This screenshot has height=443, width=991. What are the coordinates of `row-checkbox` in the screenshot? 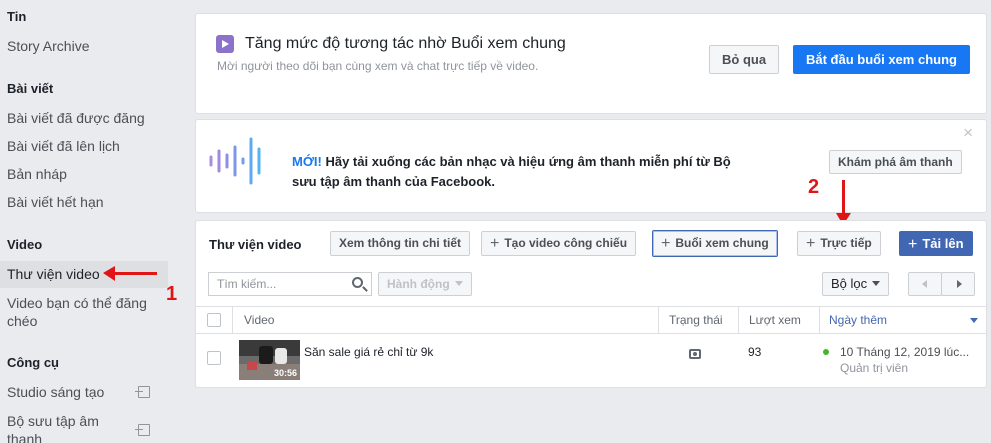 It's located at (214, 358).